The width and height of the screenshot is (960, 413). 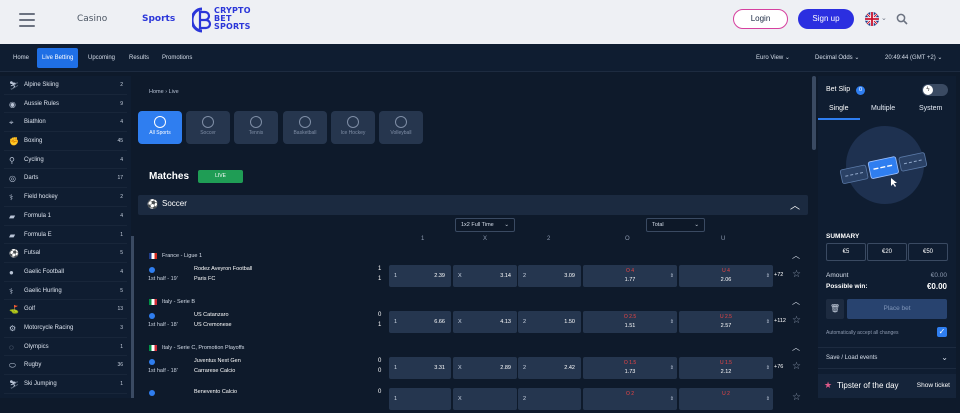 What do you see at coordinates (928, 252) in the screenshot?
I see `stake-50-button: €50` at bounding box center [928, 252].